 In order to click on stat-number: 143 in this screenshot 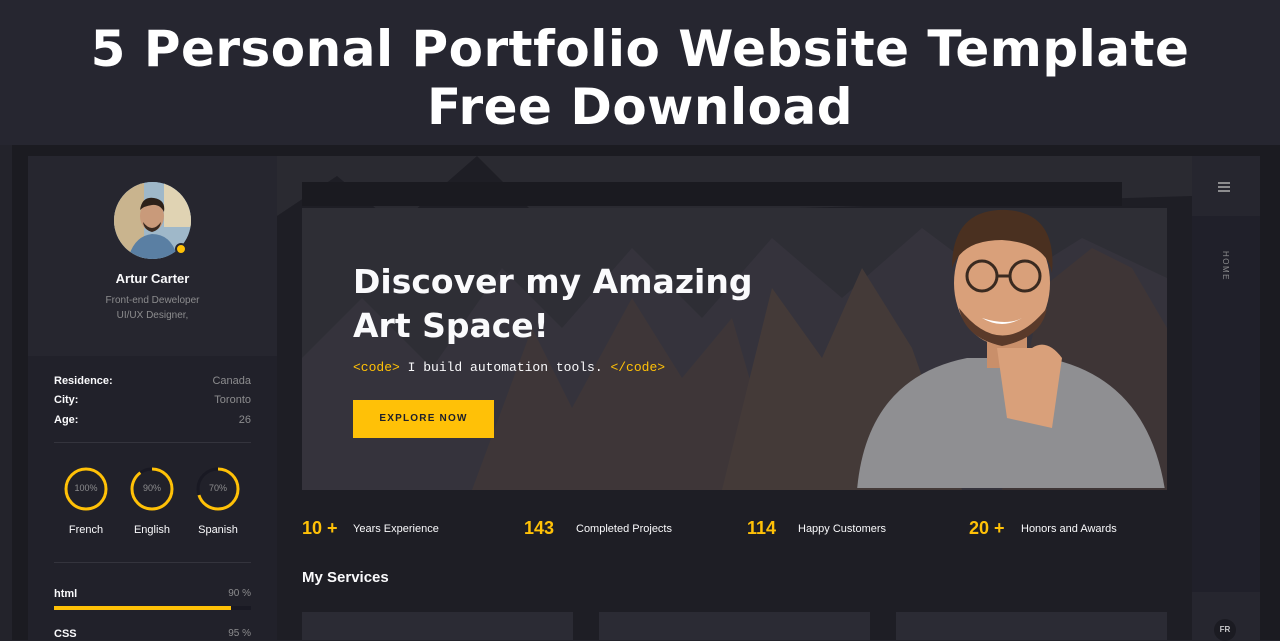, I will do `click(539, 528)`.